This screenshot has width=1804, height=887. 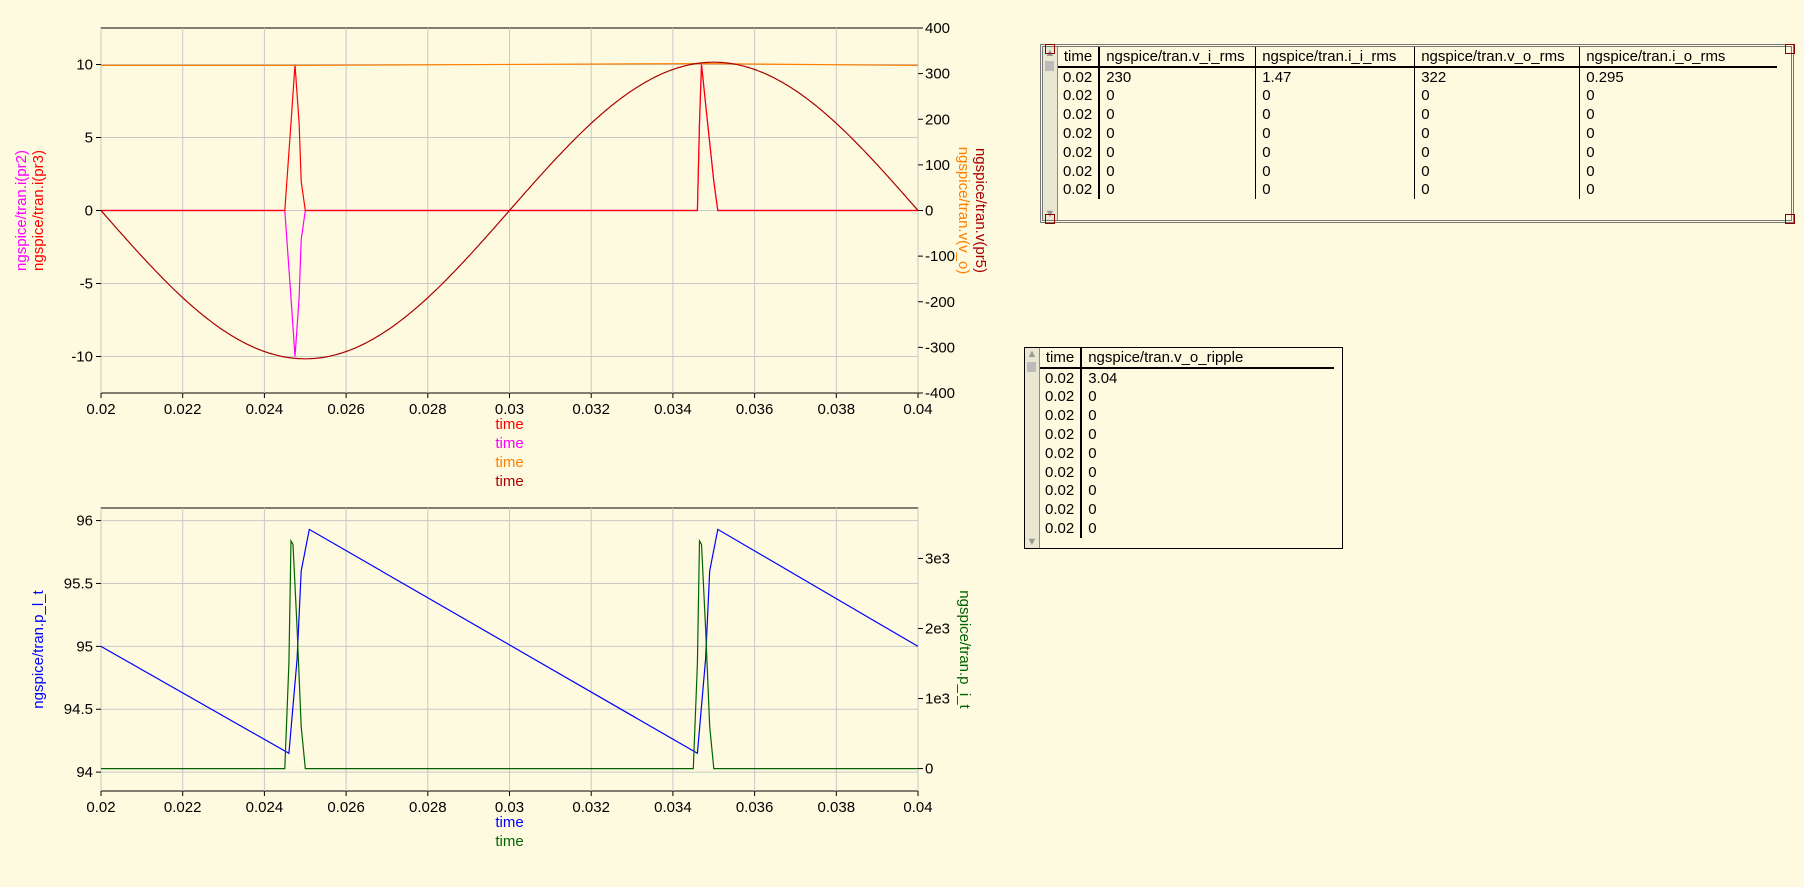 I want to click on y-right-tick-label: 0, so click(x=929, y=769).